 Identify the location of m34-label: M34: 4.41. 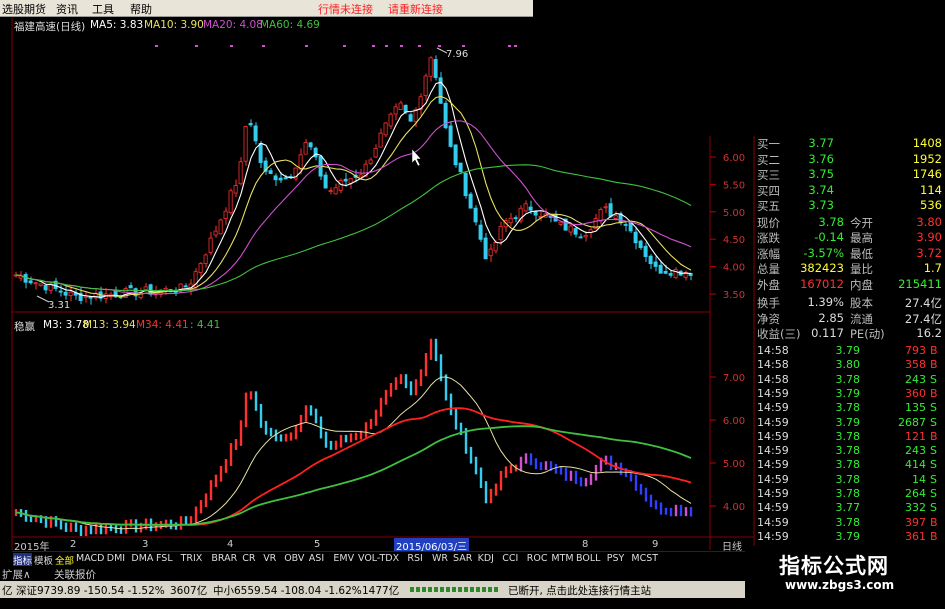
(162, 325).